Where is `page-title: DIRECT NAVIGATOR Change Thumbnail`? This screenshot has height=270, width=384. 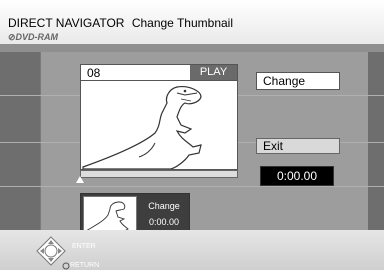 page-title: DIRECT NAVIGATOR Change Thumbnail is located at coordinates (120, 23).